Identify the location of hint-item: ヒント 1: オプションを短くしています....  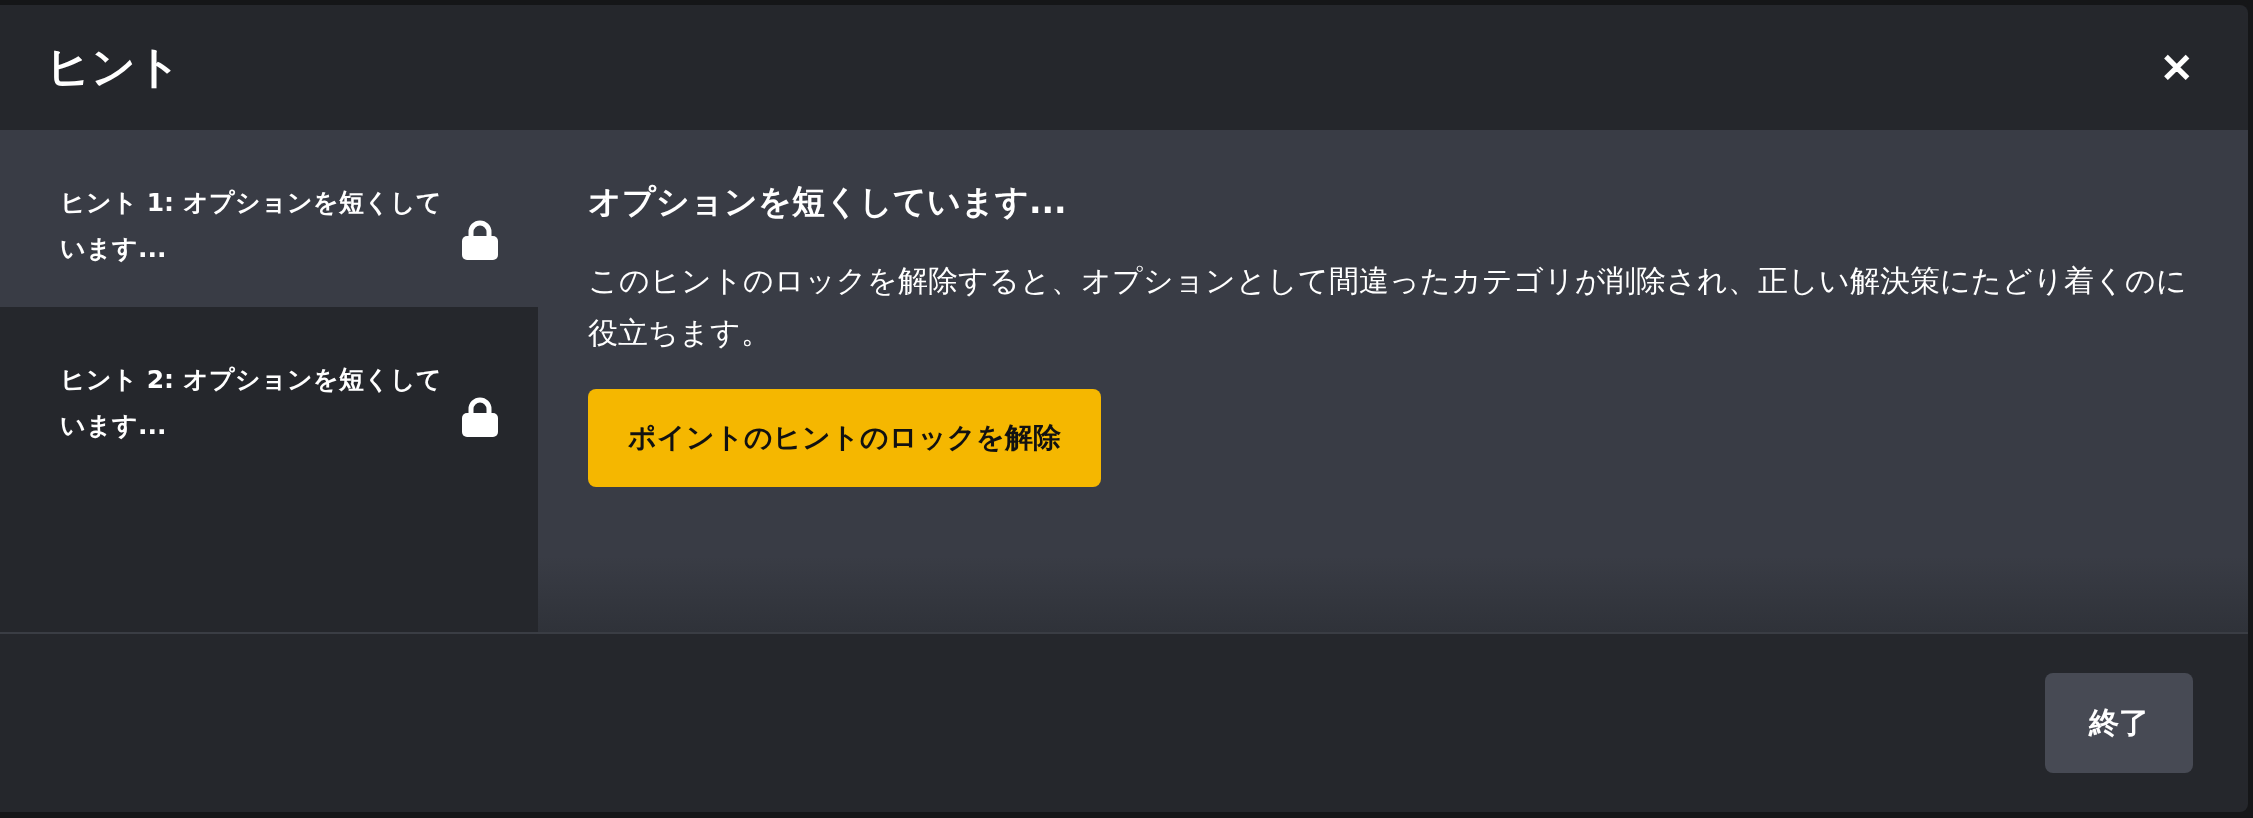
(269, 218).